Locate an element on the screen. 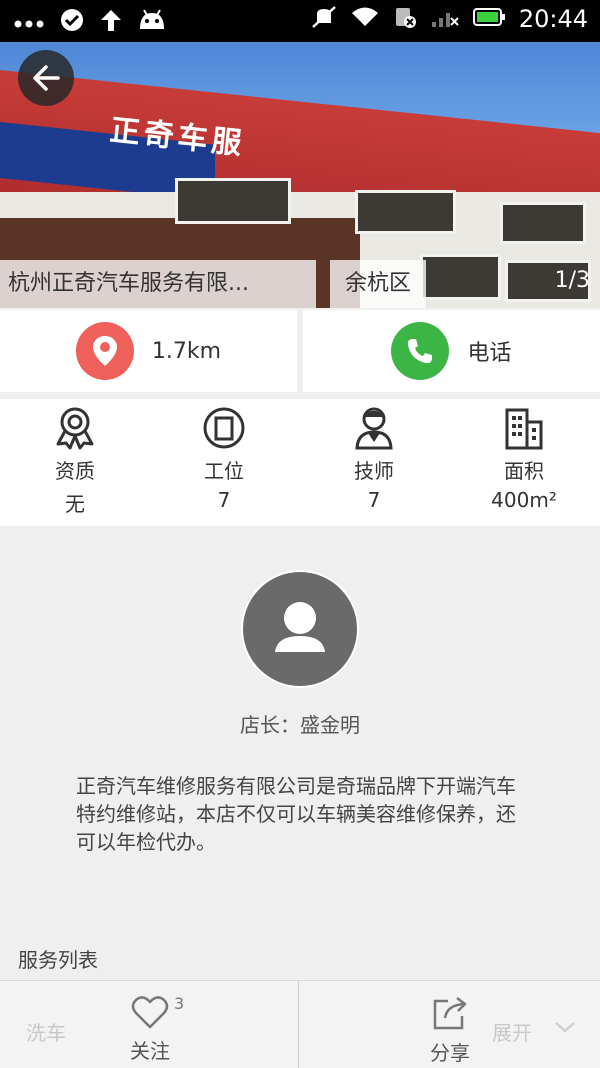 The height and width of the screenshot is (1068, 600). clock: 20:44 is located at coordinates (553, 19).